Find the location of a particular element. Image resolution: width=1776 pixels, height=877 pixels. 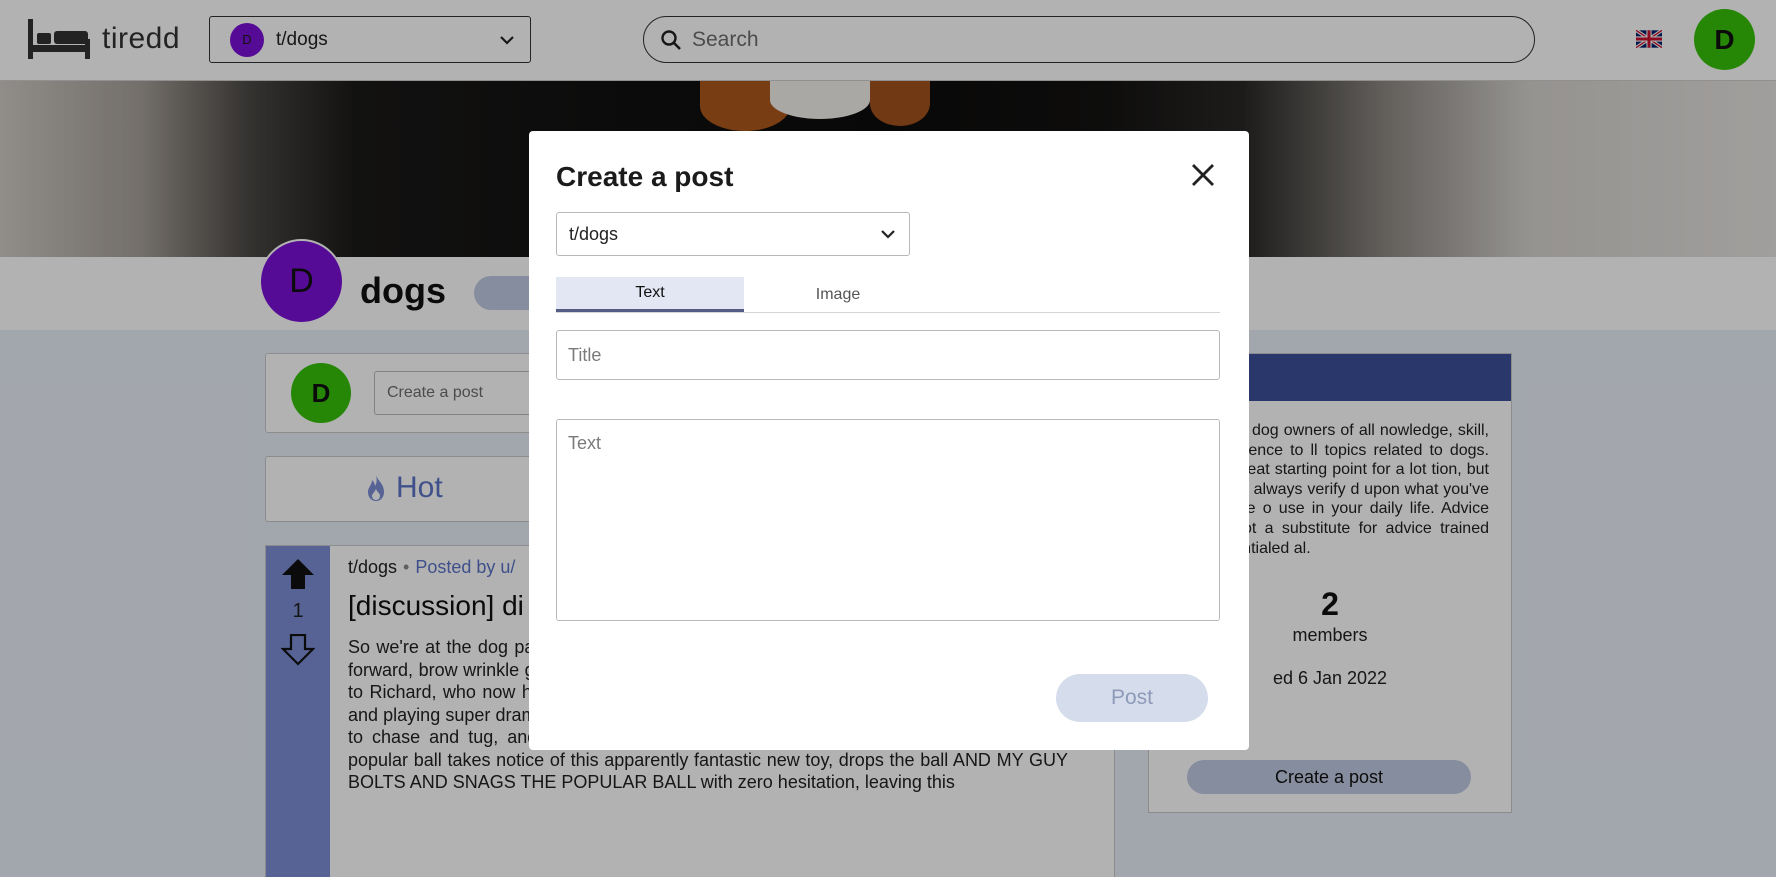

modal-community-value: t/dogs is located at coordinates (594, 233).